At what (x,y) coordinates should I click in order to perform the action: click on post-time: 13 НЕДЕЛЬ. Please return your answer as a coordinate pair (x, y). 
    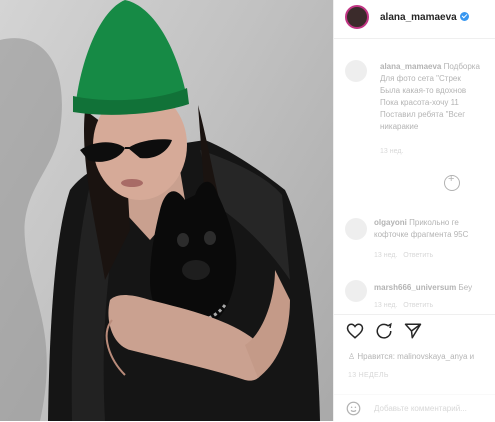
    Looking at the image, I should click on (368, 375).